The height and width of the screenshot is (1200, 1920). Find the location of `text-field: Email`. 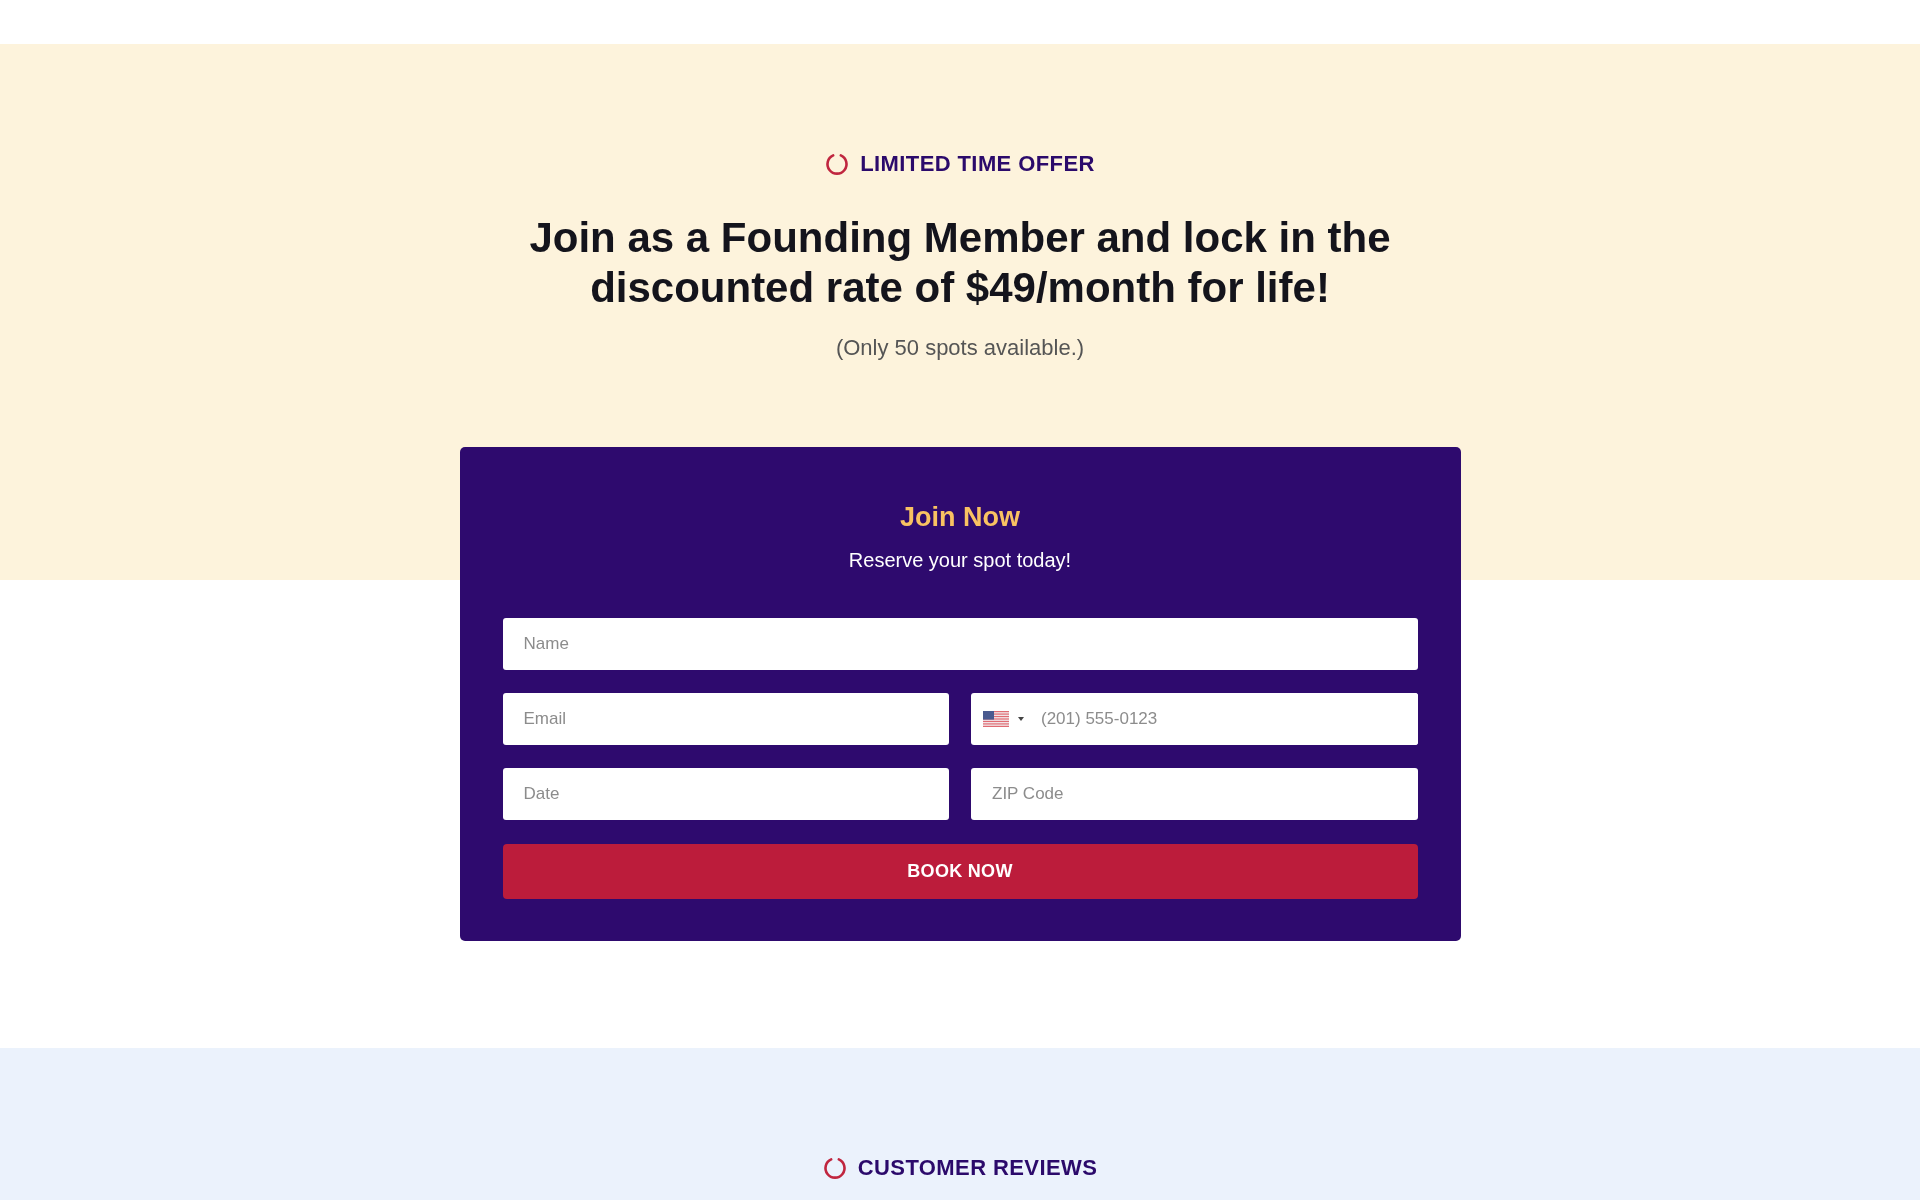

text-field: Email is located at coordinates (725, 719).